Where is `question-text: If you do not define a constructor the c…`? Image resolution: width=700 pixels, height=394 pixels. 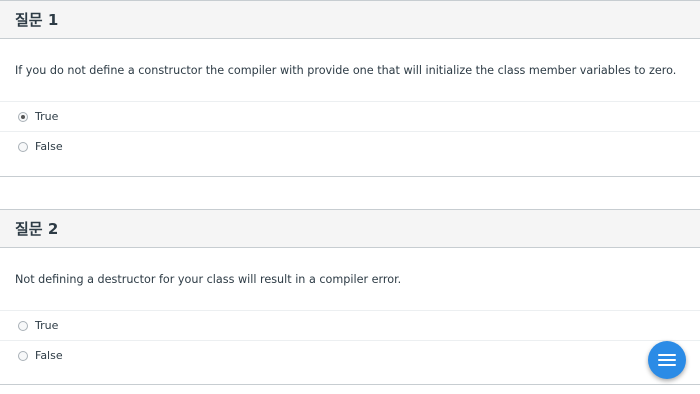 question-text: If you do not define a constructor the c… is located at coordinates (346, 70).